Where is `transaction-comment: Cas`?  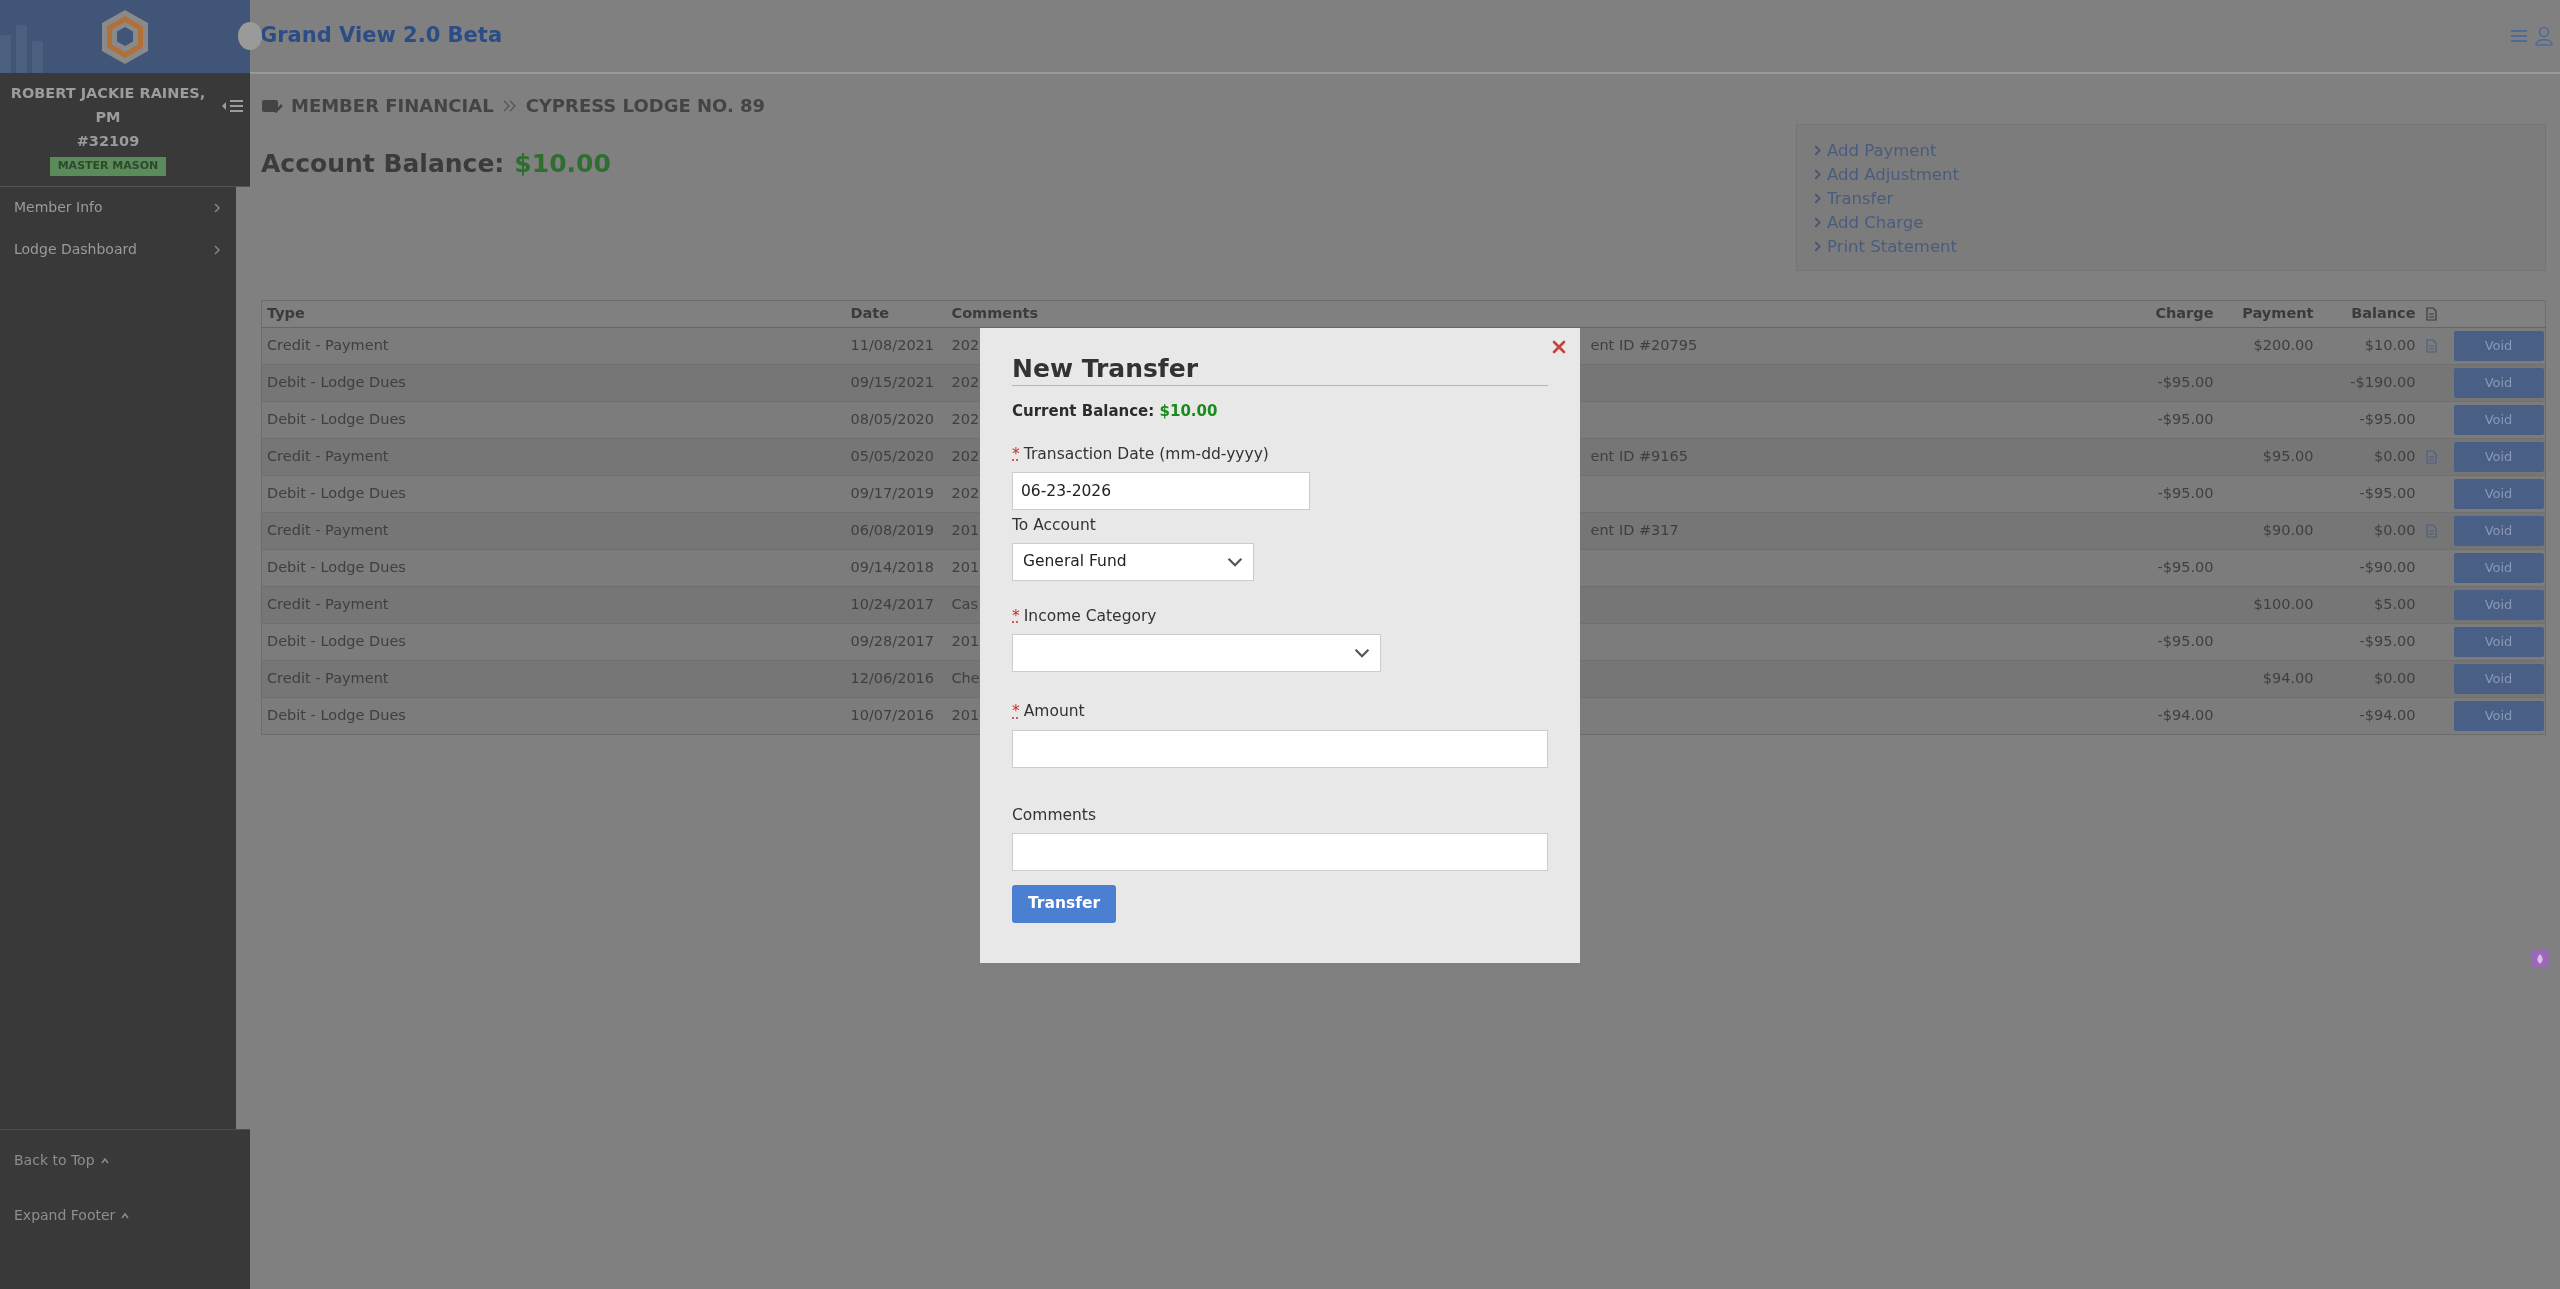
transaction-comment: Cas is located at coordinates (965, 603).